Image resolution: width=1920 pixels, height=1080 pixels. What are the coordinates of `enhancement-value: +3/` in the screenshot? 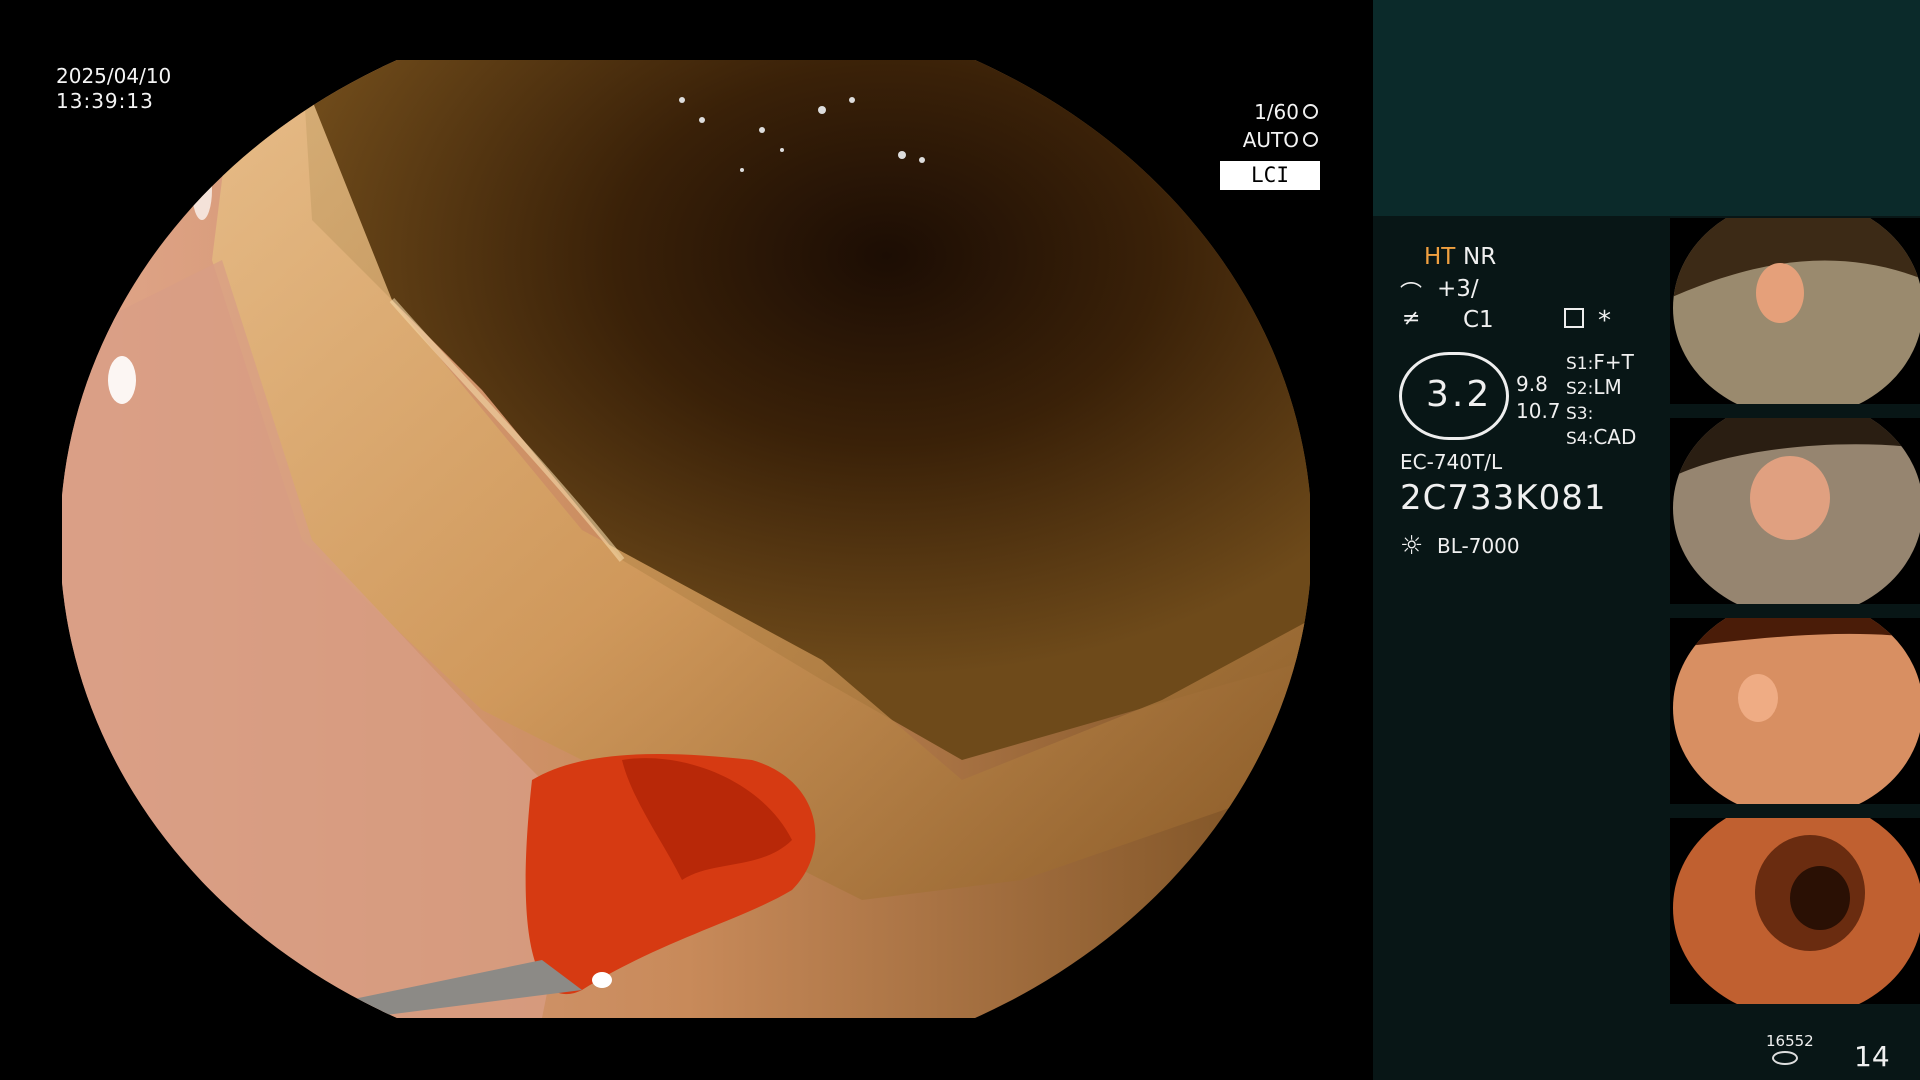 It's located at (1458, 289).